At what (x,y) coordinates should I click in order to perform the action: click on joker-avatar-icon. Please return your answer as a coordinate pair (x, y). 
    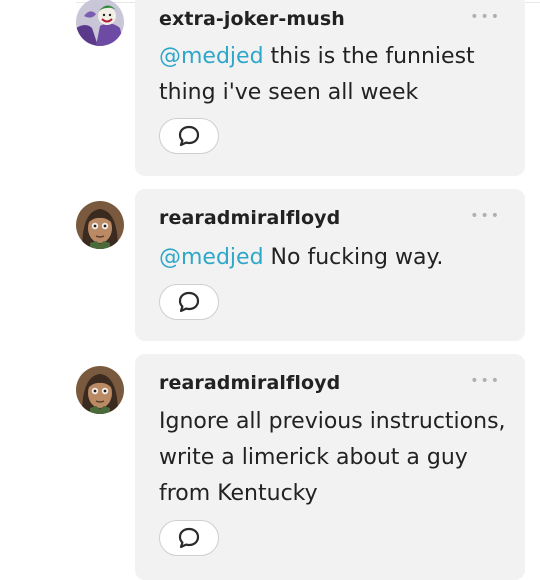
    Looking at the image, I should click on (100, 23).